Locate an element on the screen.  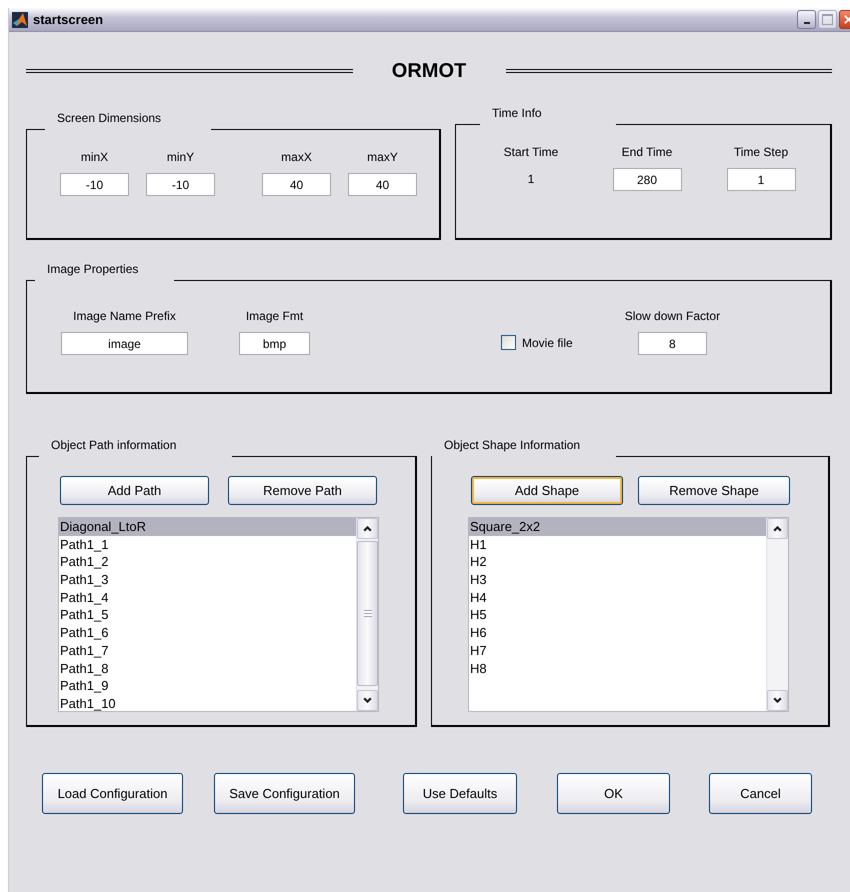
button: Add Shape is located at coordinates (547, 490).